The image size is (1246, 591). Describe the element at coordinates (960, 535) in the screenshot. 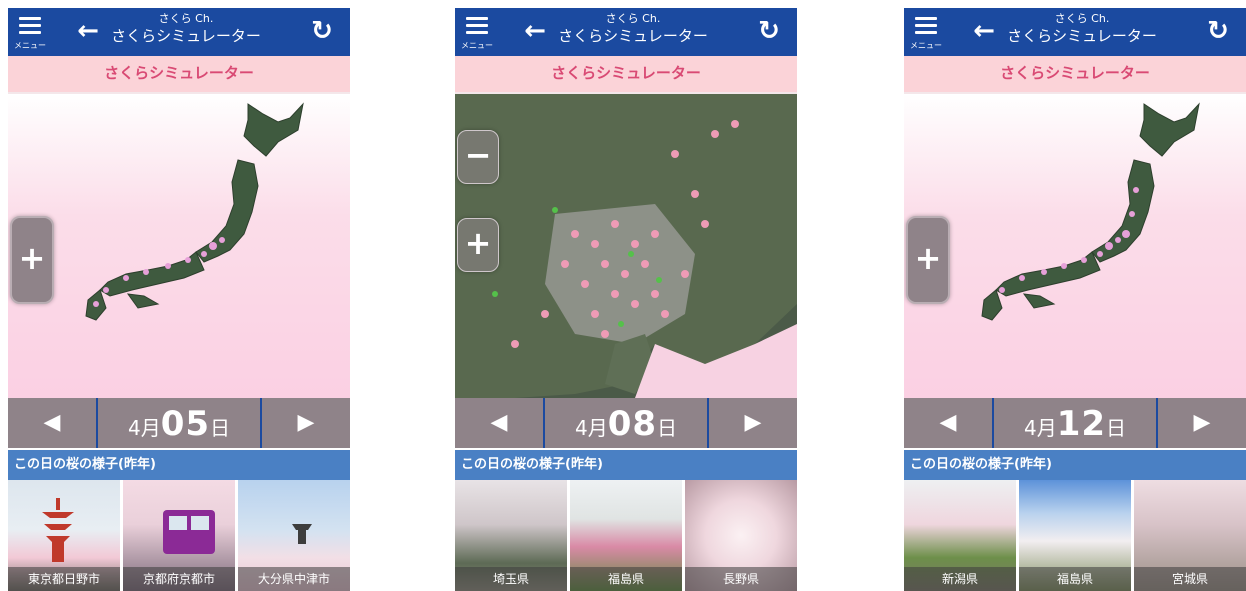

I see `photo-tile: 新潟県` at that location.